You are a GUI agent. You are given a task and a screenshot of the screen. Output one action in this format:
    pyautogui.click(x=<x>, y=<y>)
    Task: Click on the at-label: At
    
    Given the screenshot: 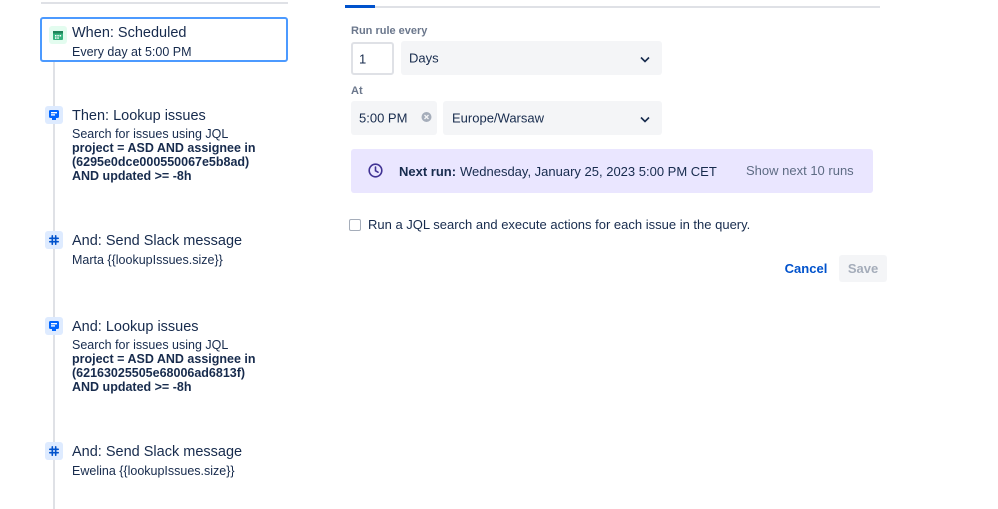 What is the action you would take?
    pyautogui.click(x=357, y=91)
    